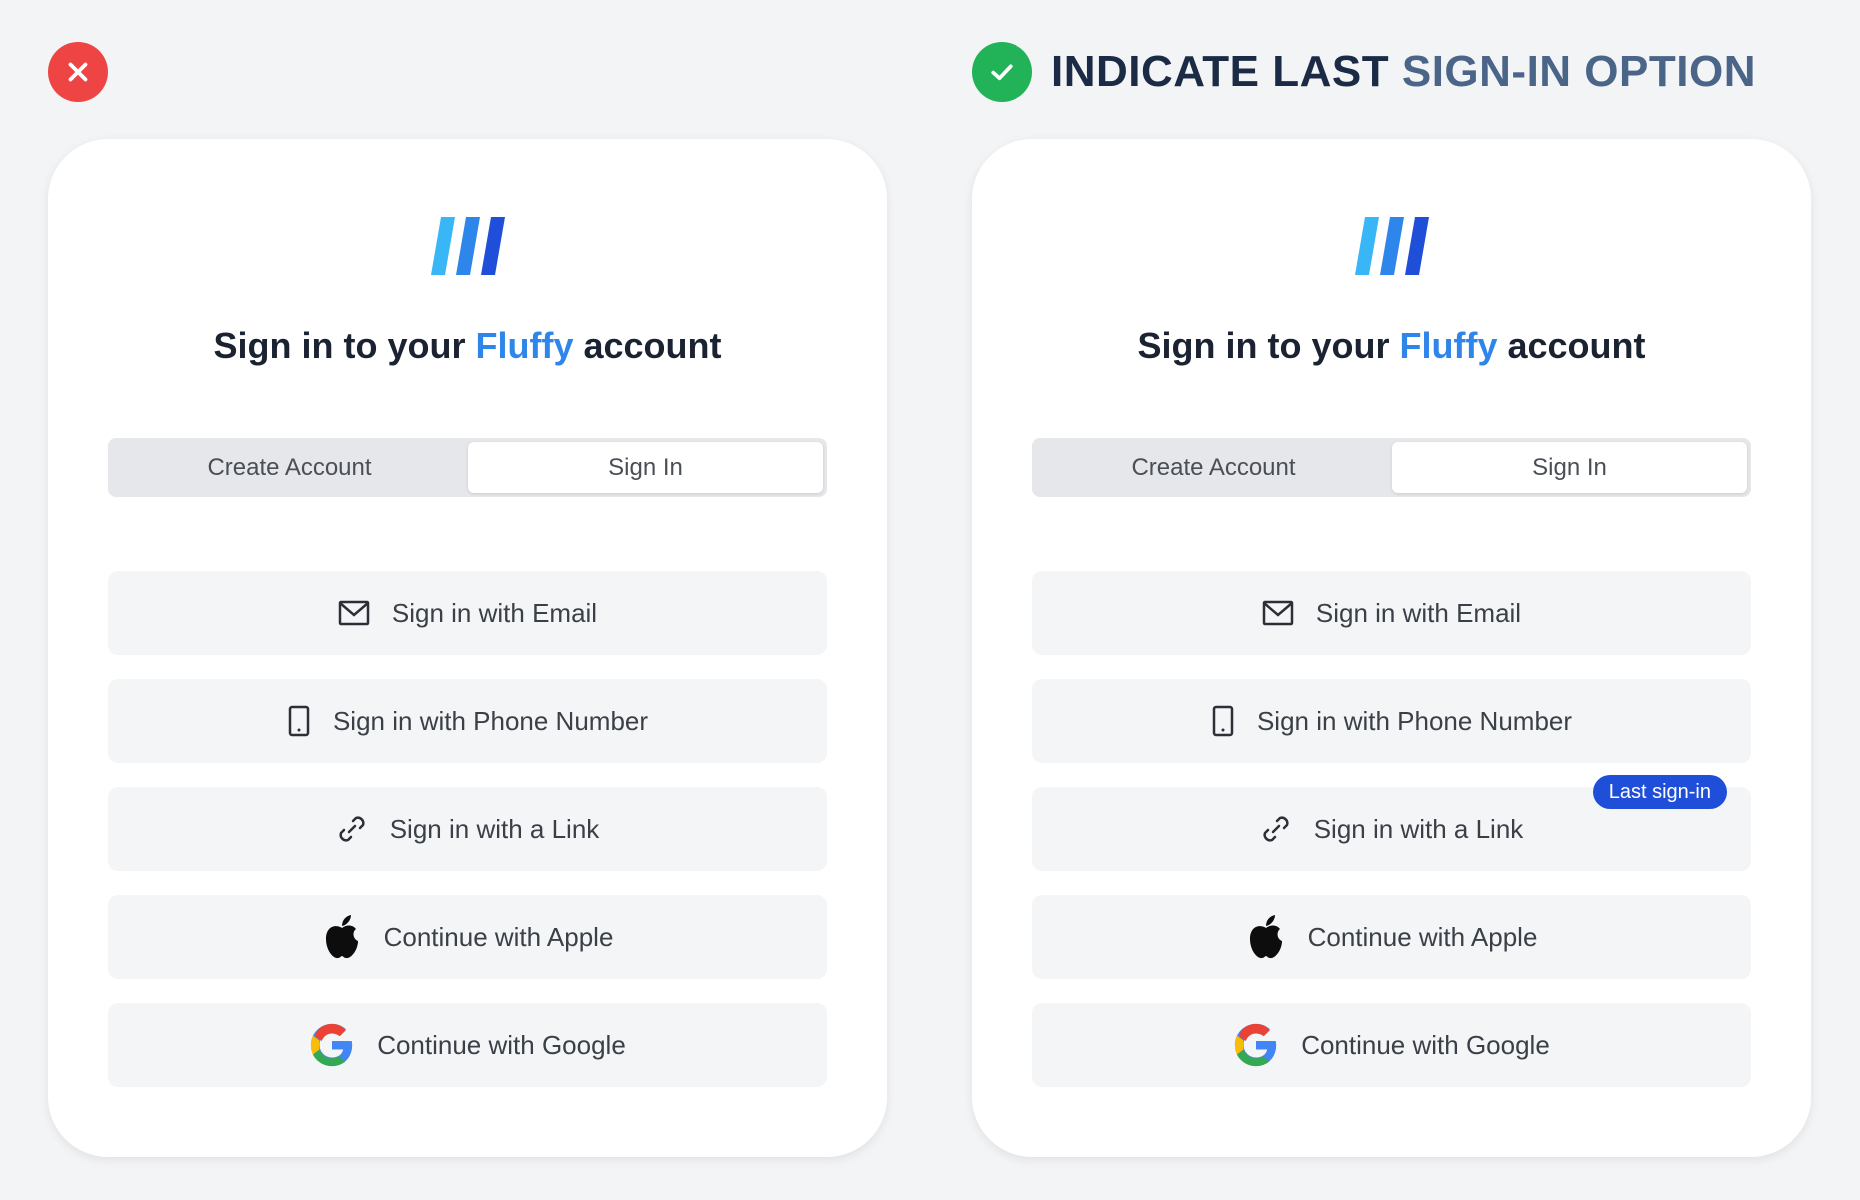 The width and height of the screenshot is (1860, 1200). What do you see at coordinates (1578, 71) in the screenshot?
I see `headline-part-2: SIGN-IN OPTION` at bounding box center [1578, 71].